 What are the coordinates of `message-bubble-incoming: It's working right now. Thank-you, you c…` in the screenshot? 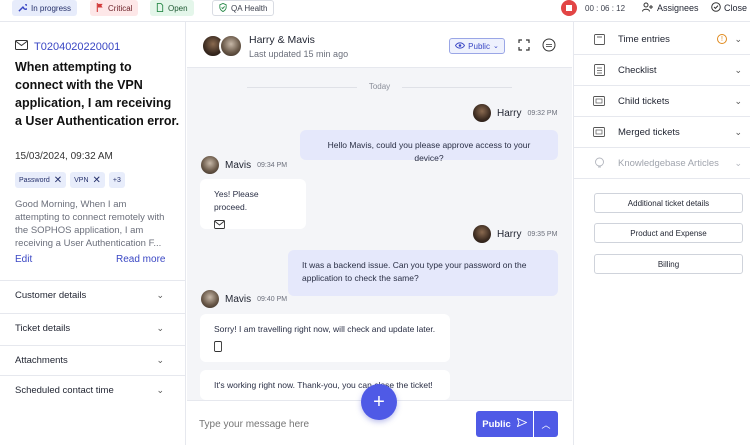 It's located at (325, 385).